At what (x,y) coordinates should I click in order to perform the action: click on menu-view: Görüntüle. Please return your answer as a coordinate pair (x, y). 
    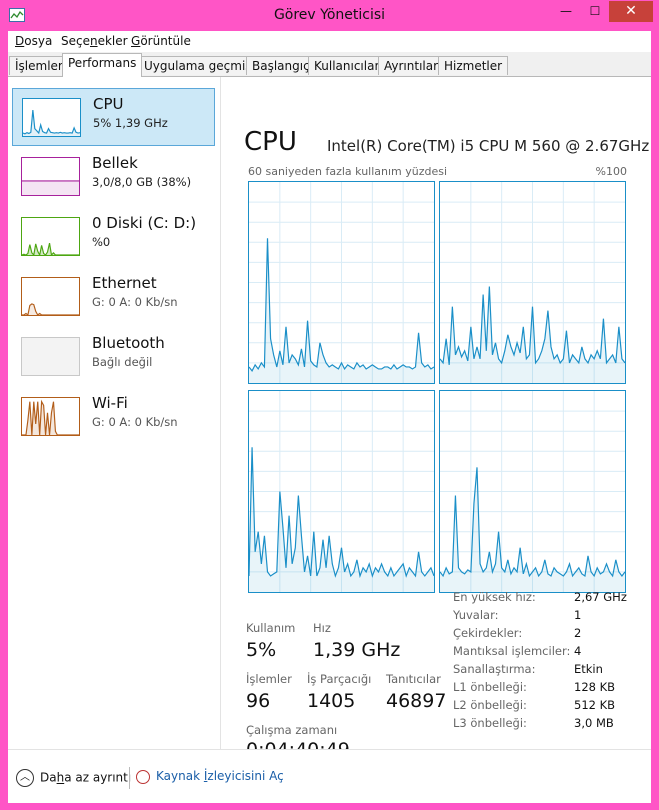
    Looking at the image, I should click on (161, 41).